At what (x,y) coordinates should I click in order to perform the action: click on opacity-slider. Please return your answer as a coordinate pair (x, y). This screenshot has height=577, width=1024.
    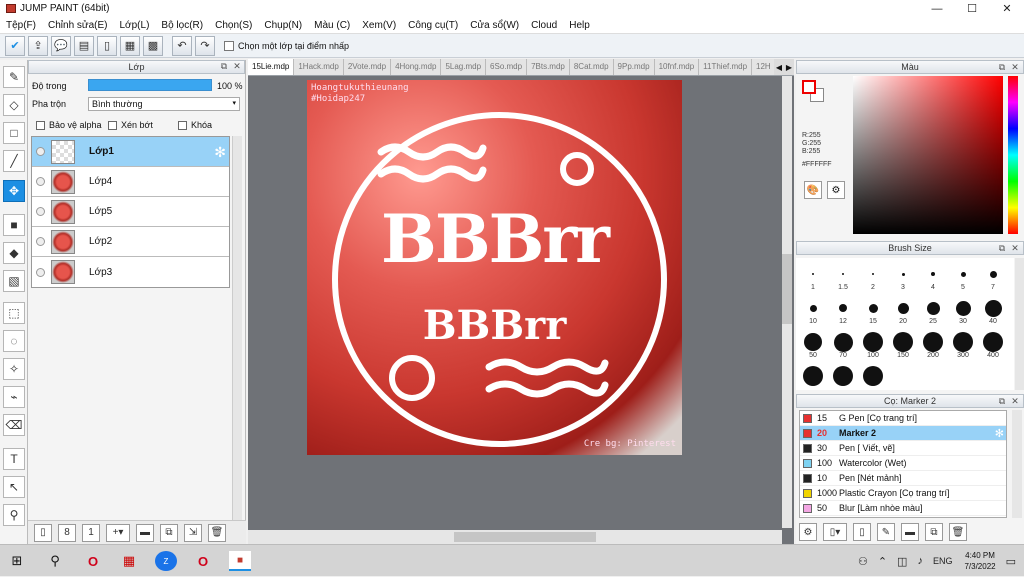
    Looking at the image, I should click on (150, 85).